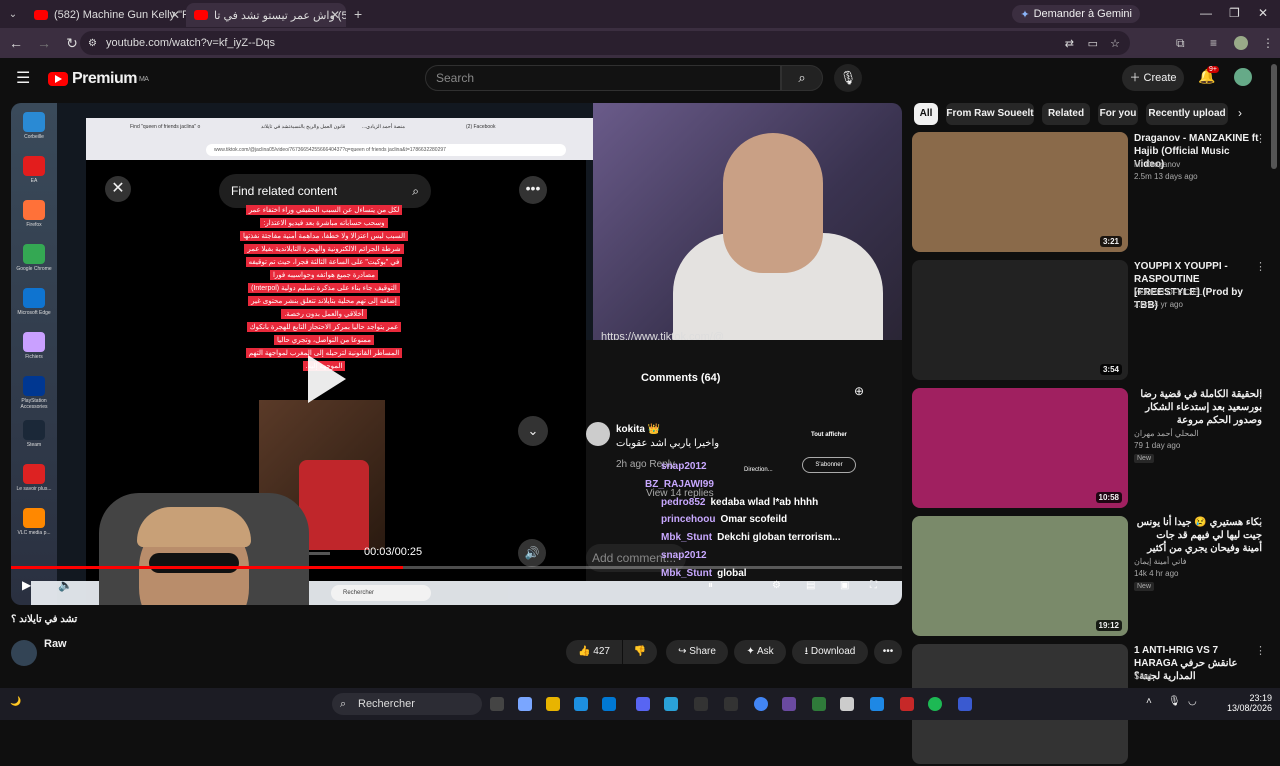  I want to click on cast-icon: ▭, so click(1093, 43).